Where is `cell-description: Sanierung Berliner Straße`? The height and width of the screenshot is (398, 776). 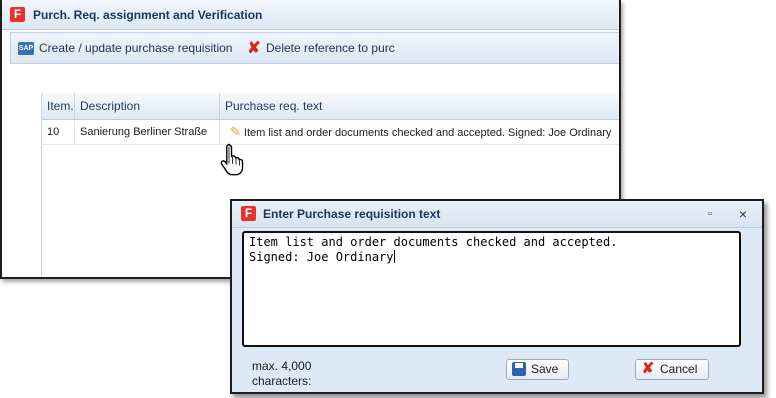 cell-description: Sanierung Berliner Straße is located at coordinates (147, 132).